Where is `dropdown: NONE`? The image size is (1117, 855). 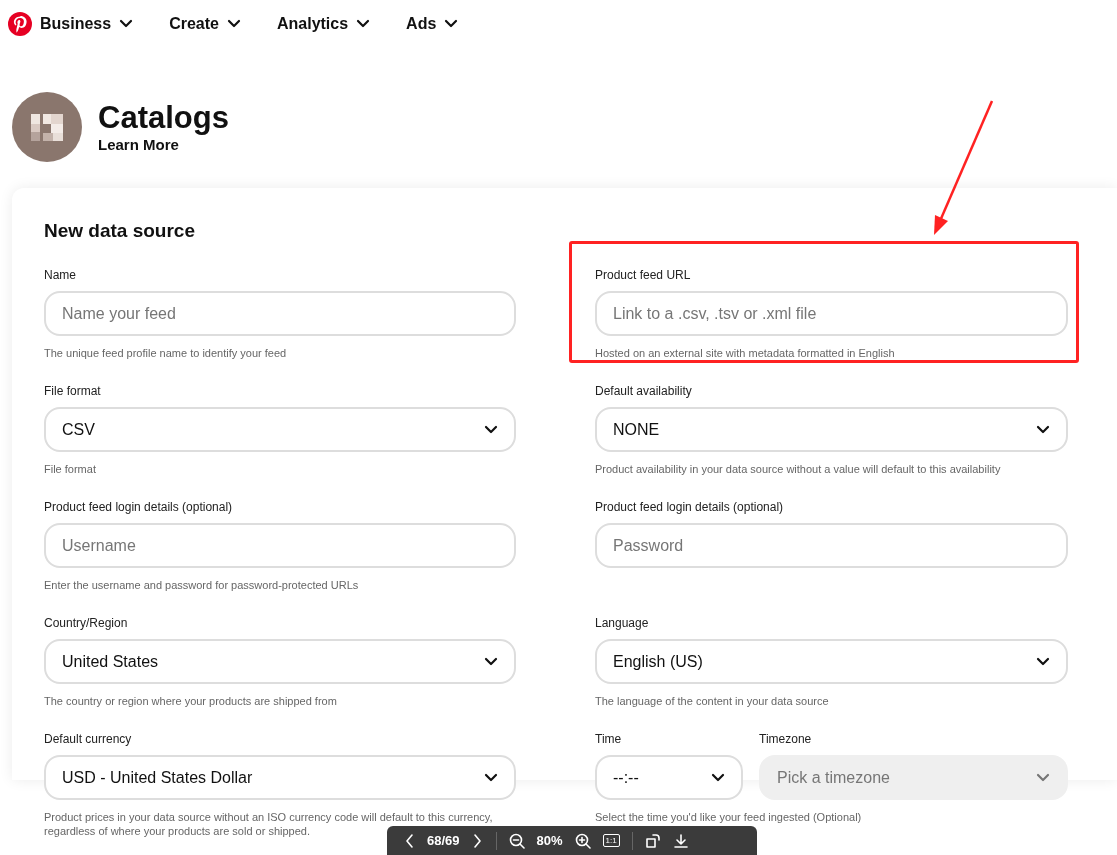
dropdown: NONE is located at coordinates (831, 429).